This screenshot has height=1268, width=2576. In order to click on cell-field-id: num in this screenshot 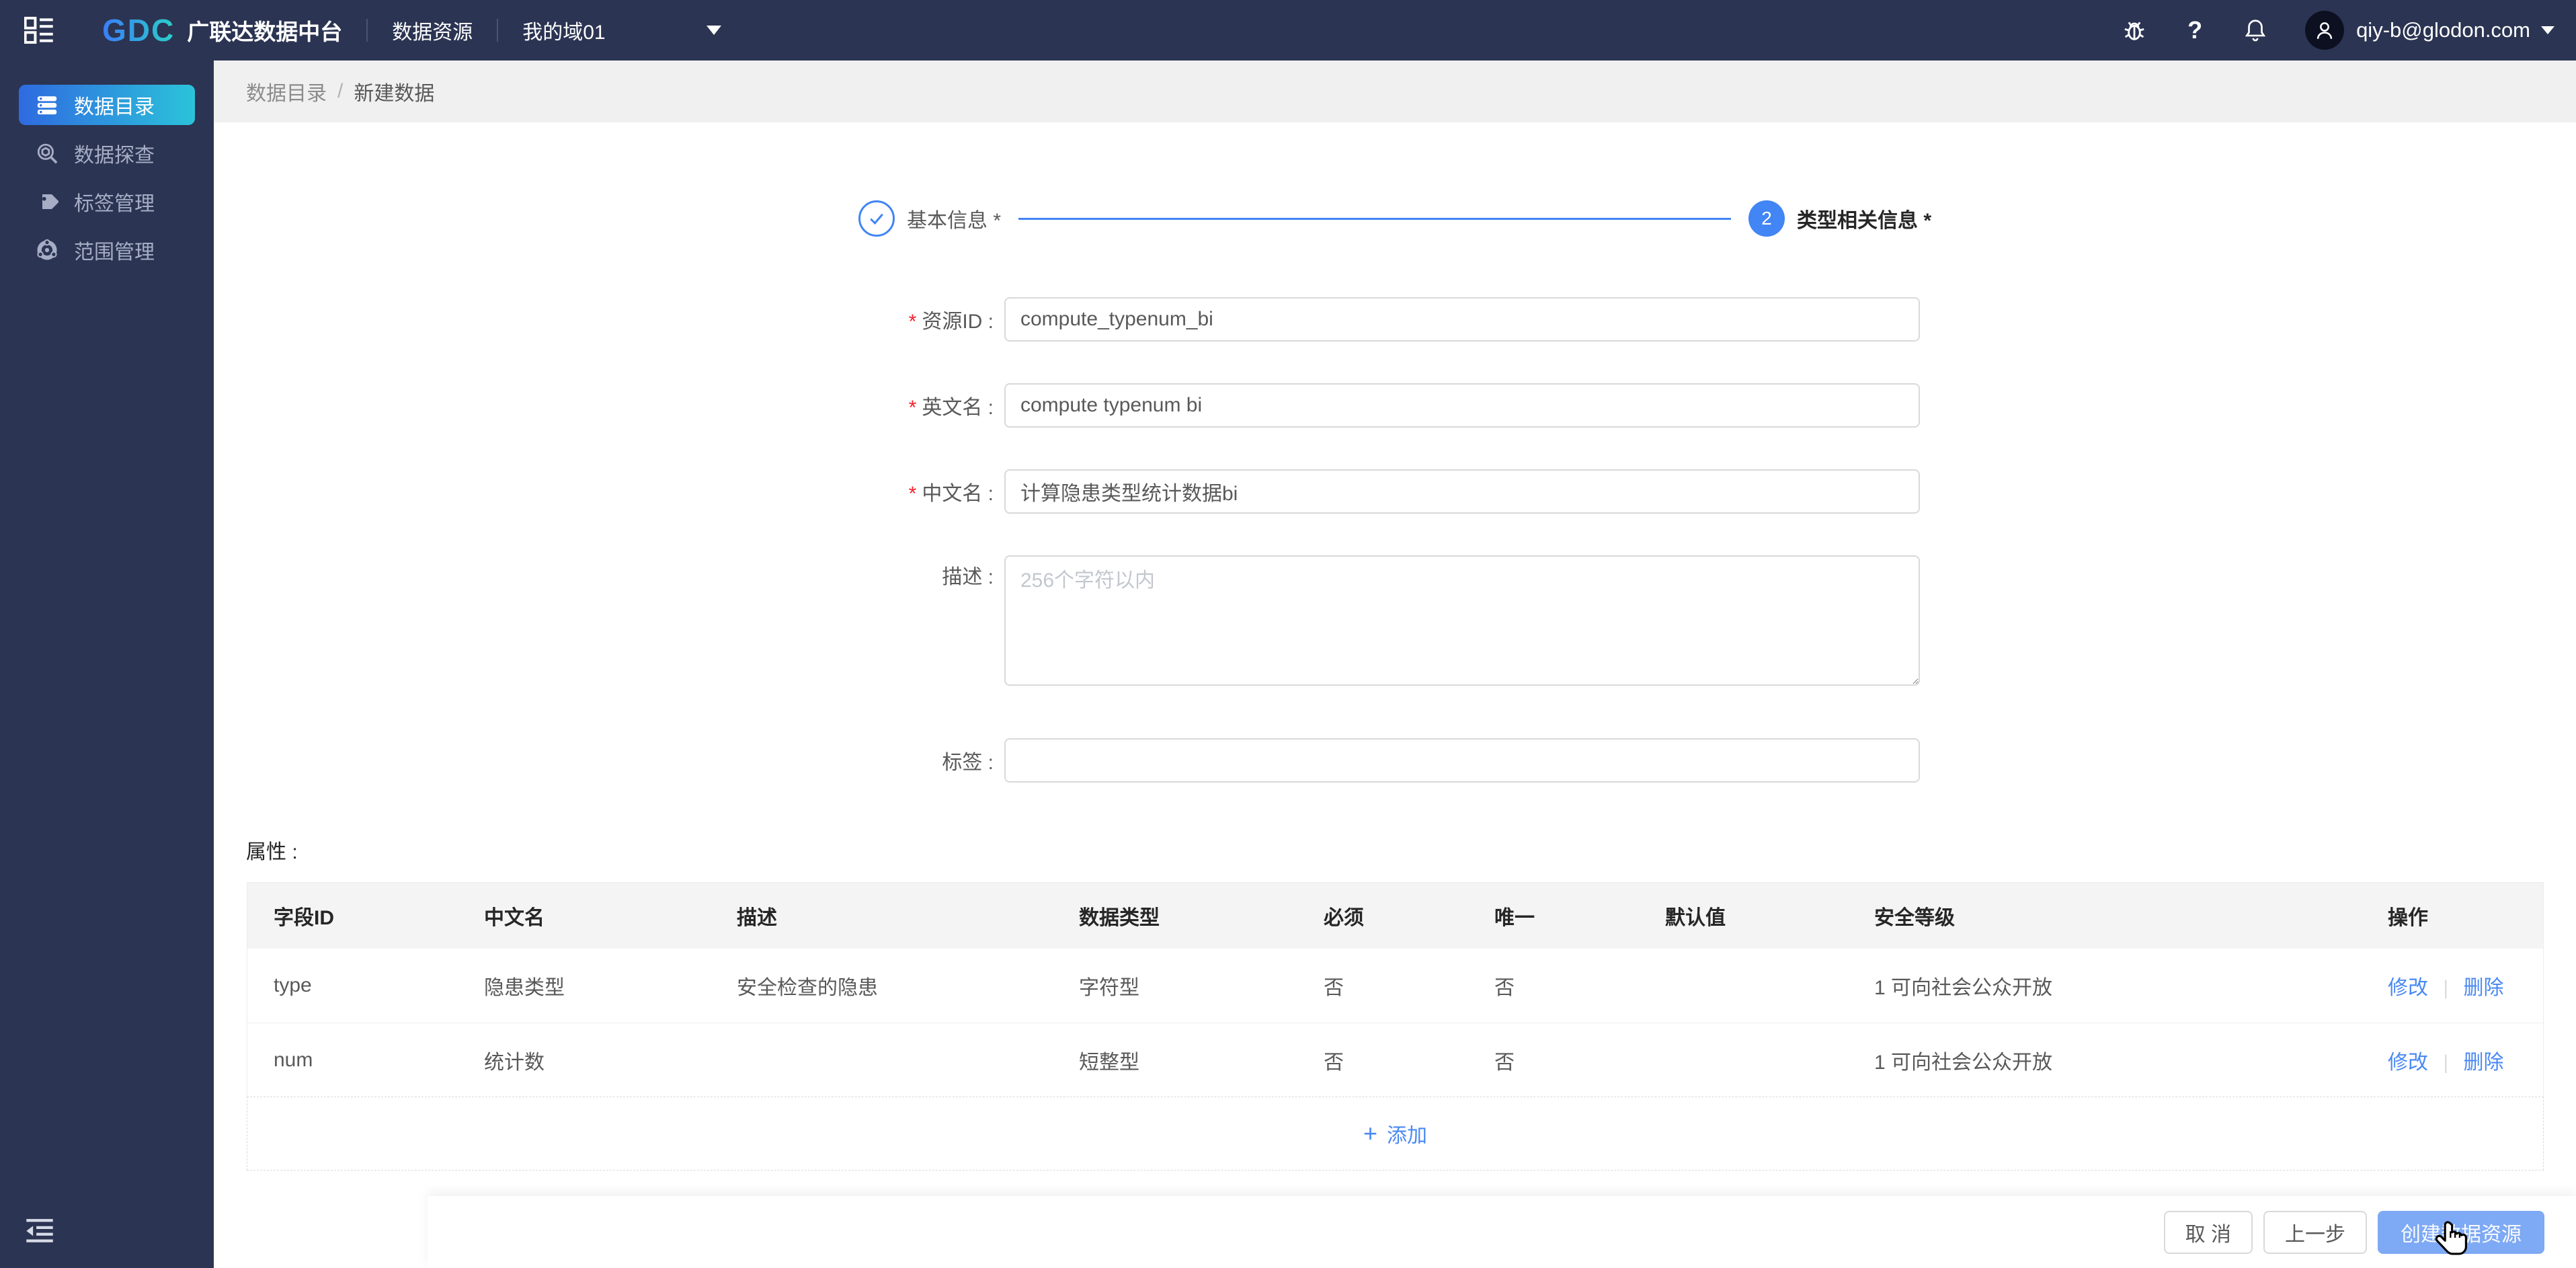, I will do `click(293, 1060)`.